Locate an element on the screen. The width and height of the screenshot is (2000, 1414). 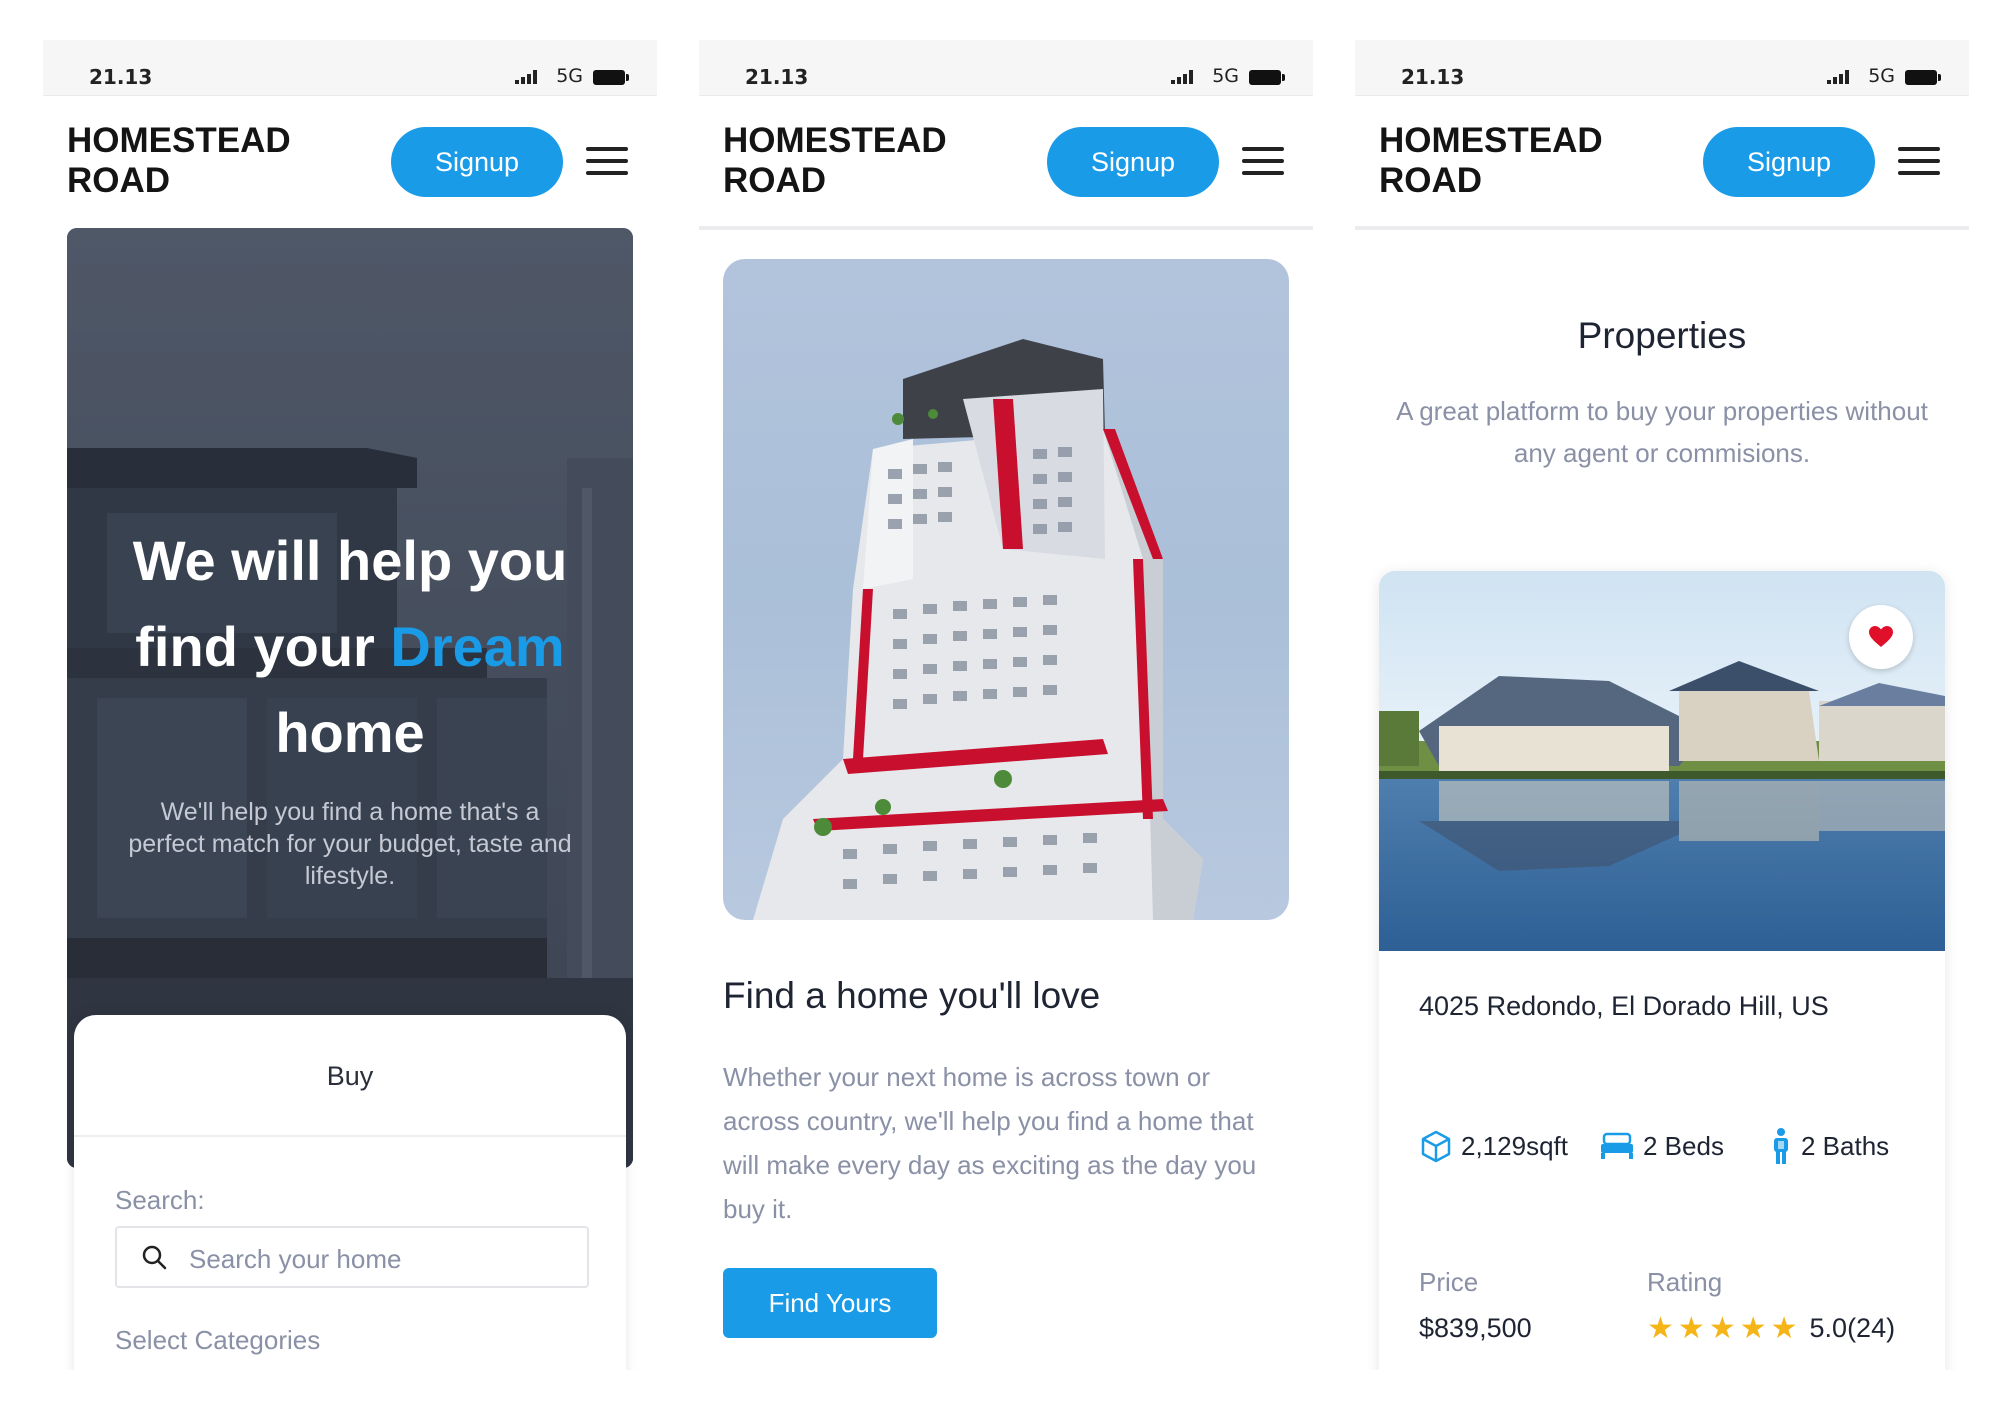
rating-display: ★★★★★ 5.0(24) is located at coordinates (1771, 1328).